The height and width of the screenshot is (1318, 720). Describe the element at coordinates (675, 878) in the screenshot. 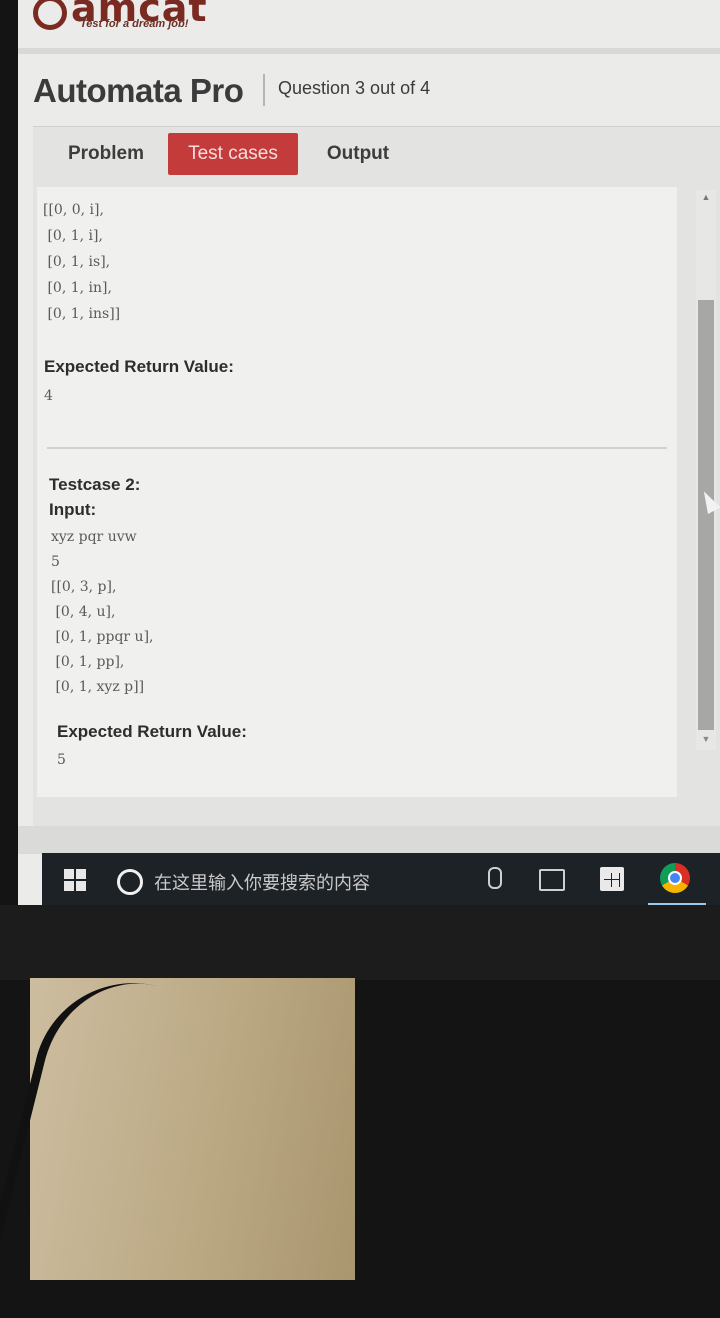

I see `chrome-icon` at that location.